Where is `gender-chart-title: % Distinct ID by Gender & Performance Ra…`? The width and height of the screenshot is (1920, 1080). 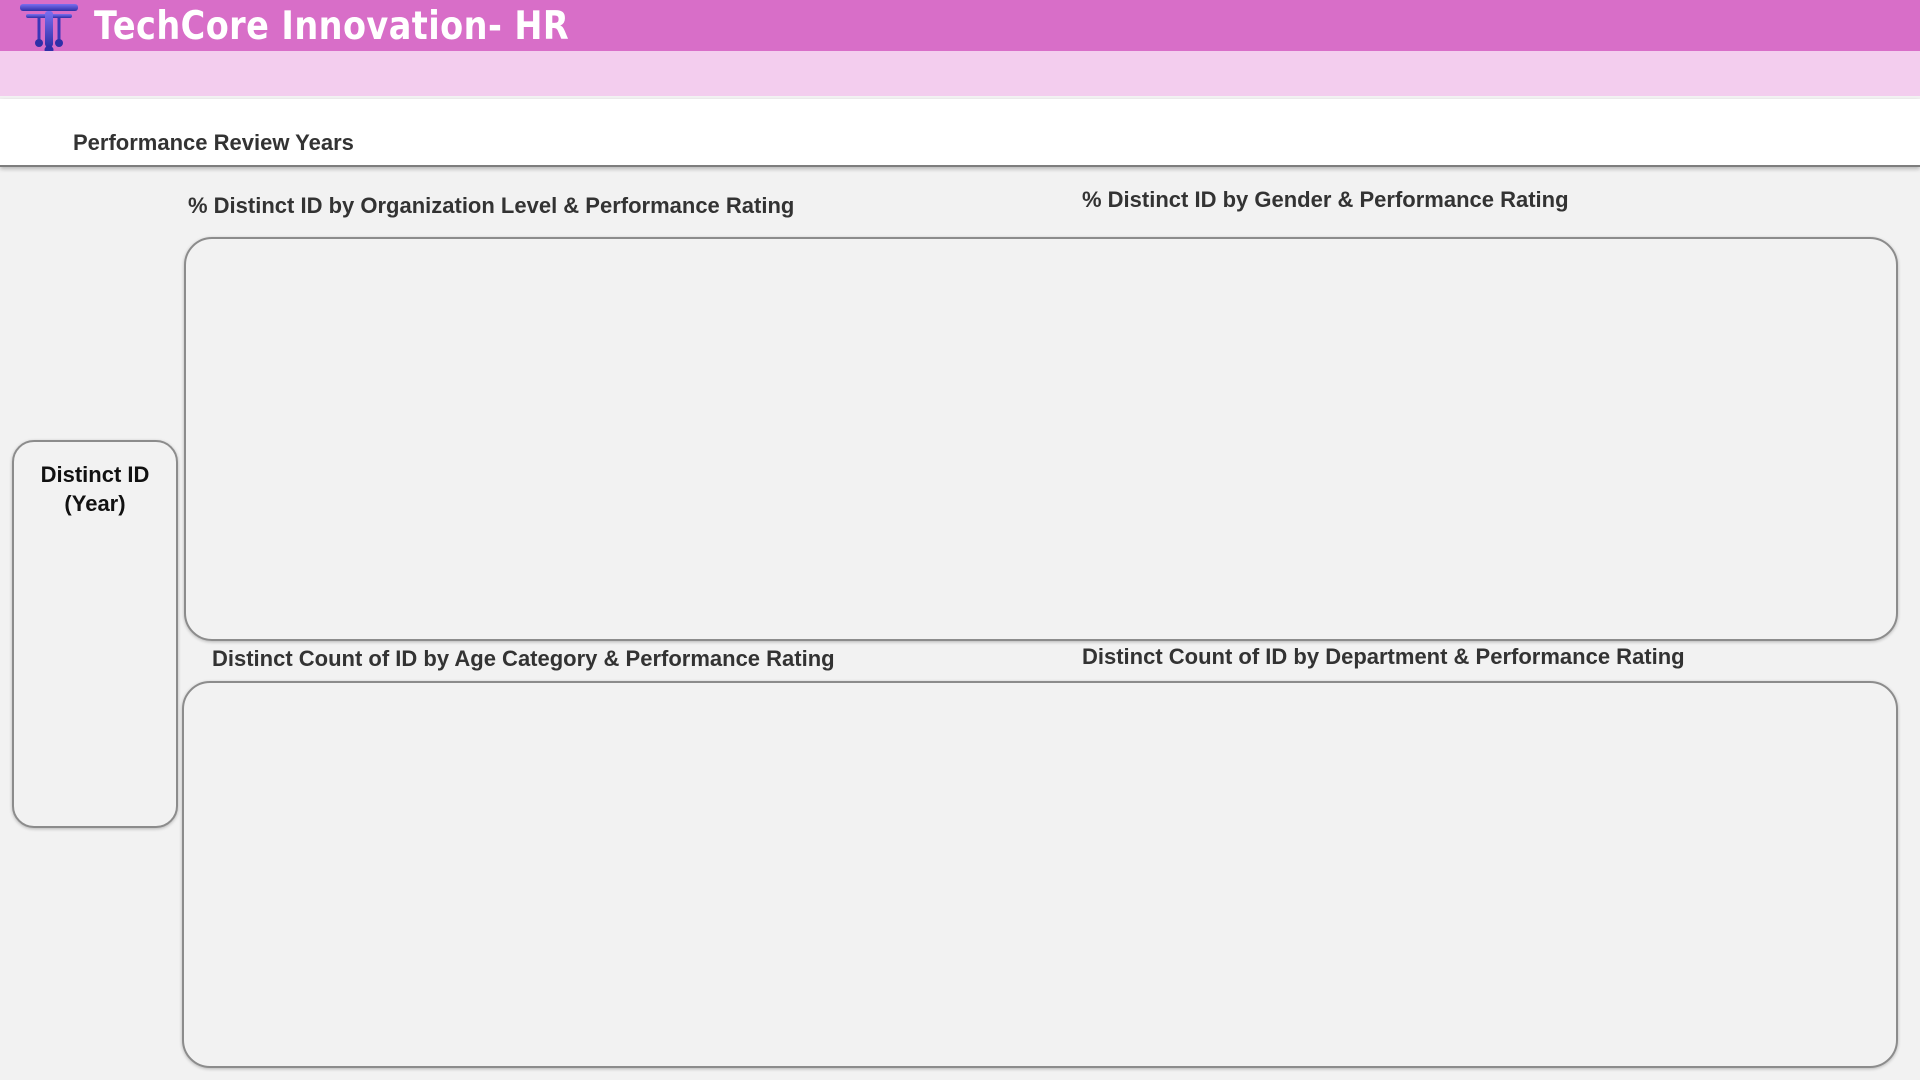 gender-chart-title: % Distinct ID by Gender & Performance Ra… is located at coordinates (1325, 199).